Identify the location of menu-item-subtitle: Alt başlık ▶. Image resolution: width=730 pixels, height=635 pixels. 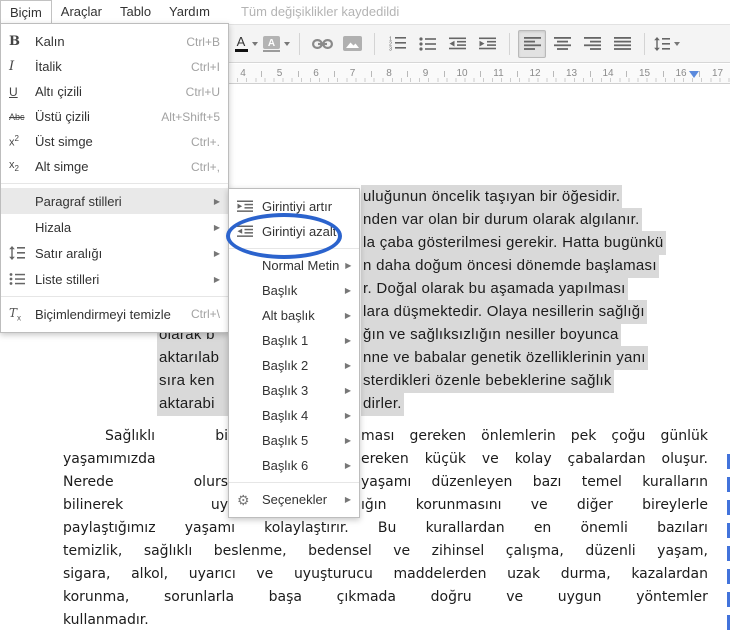
(294, 315).